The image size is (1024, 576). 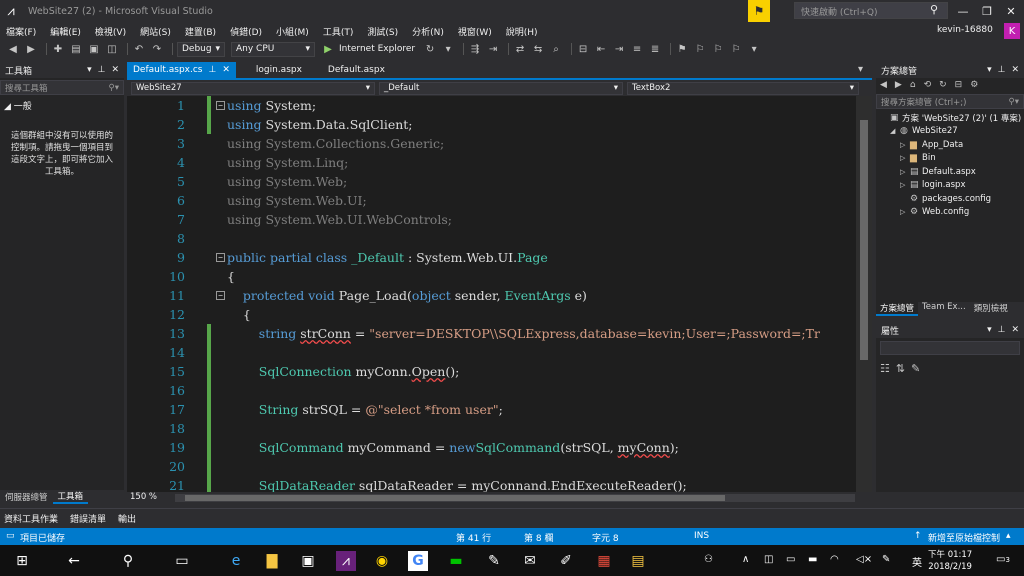 What do you see at coordinates (491, 428) in the screenshot?
I see `code-line: 18` at bounding box center [491, 428].